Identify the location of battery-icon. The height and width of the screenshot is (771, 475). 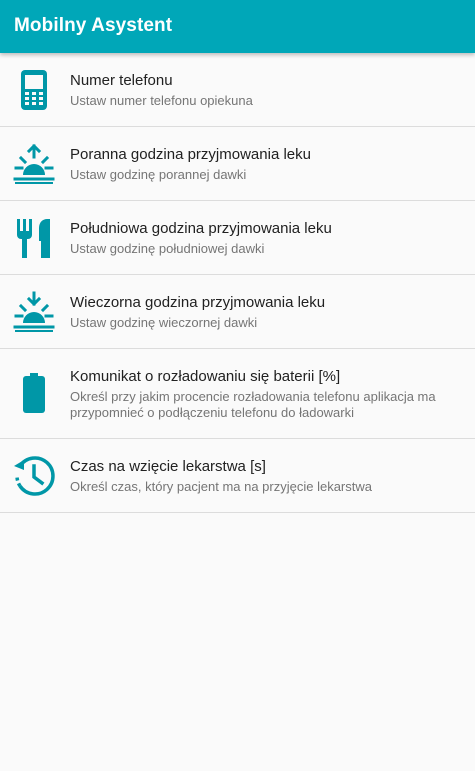
(34, 393).